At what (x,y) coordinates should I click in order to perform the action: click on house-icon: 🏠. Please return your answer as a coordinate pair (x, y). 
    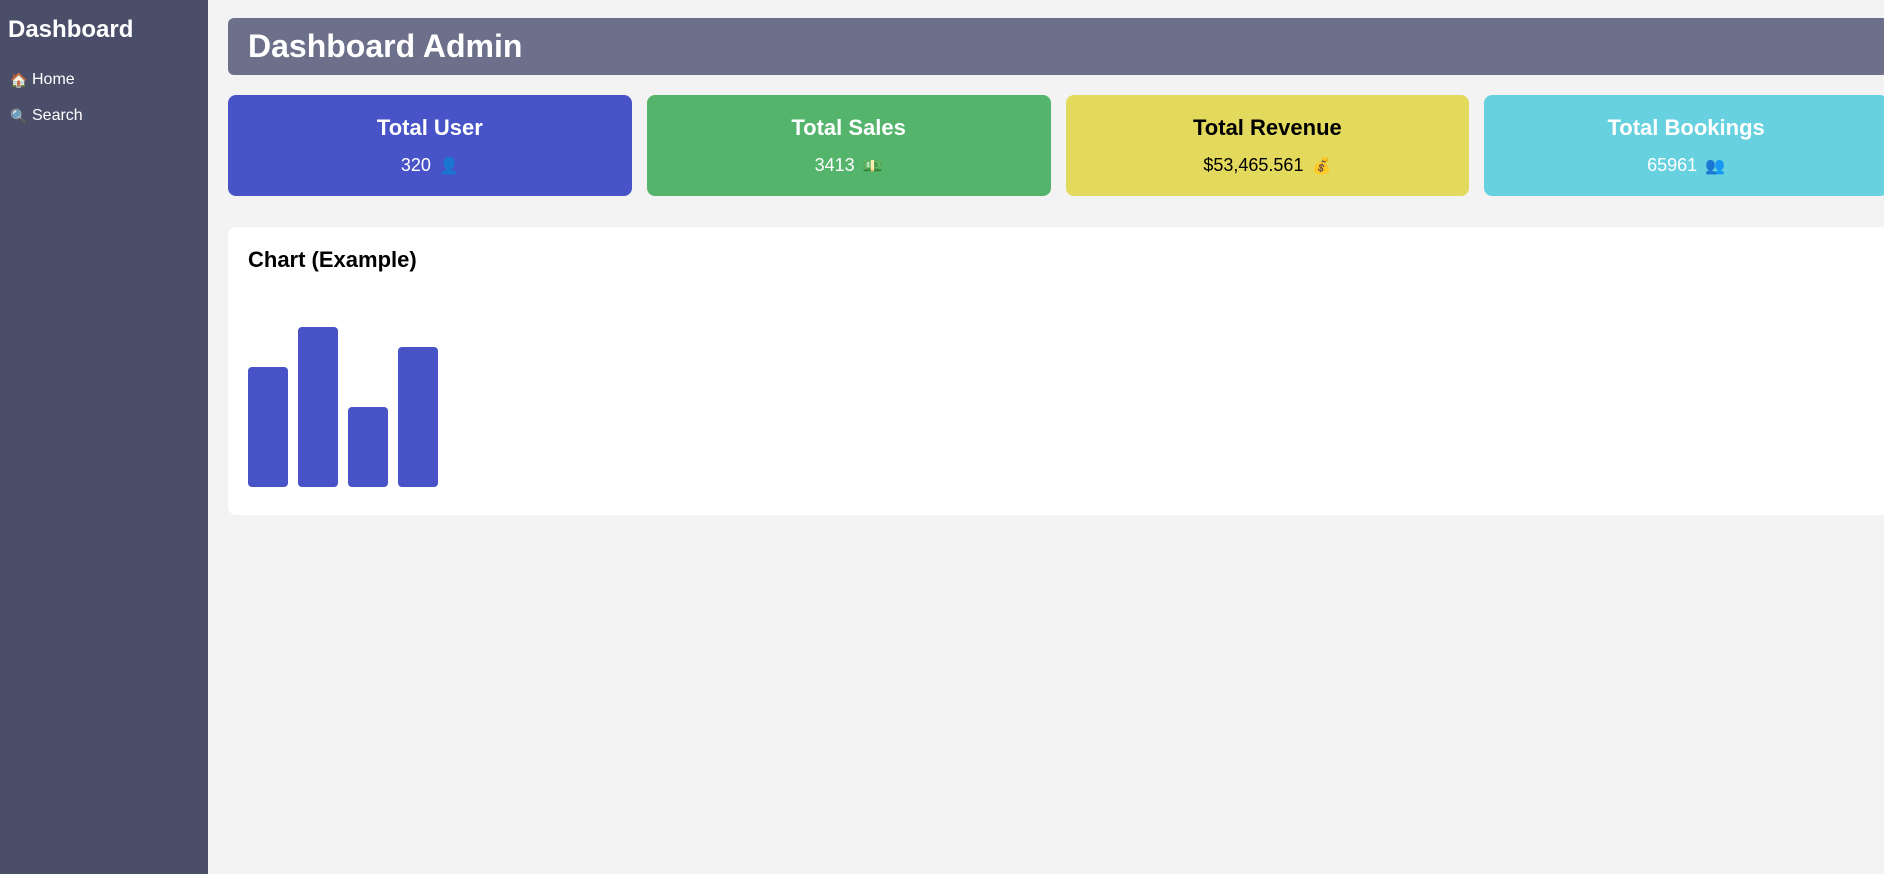
    Looking at the image, I should click on (19, 79).